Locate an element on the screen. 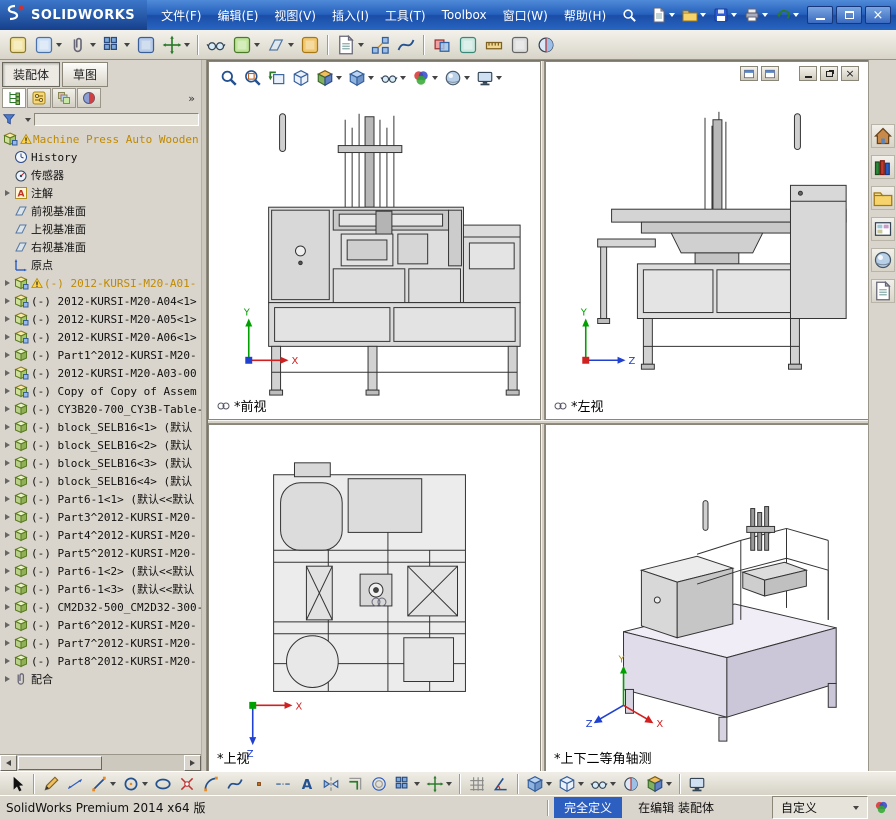 This screenshot has height=819, width=896. insert-components-button is located at coordinates (48, 45).